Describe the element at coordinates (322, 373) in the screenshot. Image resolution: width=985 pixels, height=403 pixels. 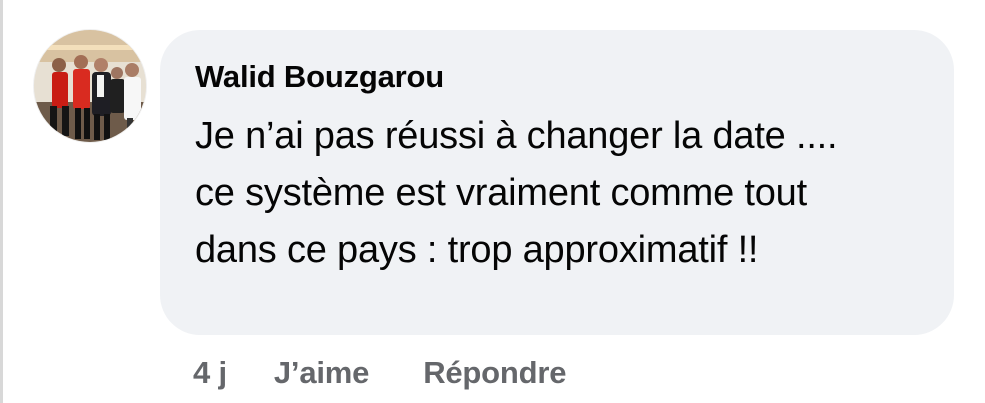
I see `like-button: J’aime` at that location.